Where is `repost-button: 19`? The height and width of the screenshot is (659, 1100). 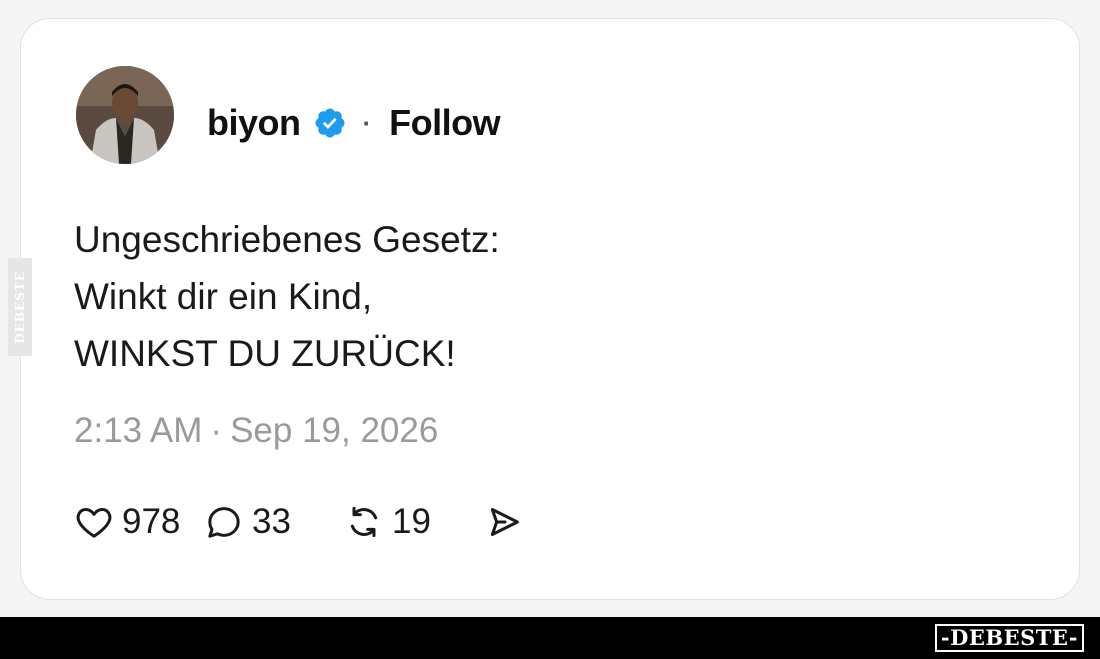 repost-button: 19 is located at coordinates (414, 522).